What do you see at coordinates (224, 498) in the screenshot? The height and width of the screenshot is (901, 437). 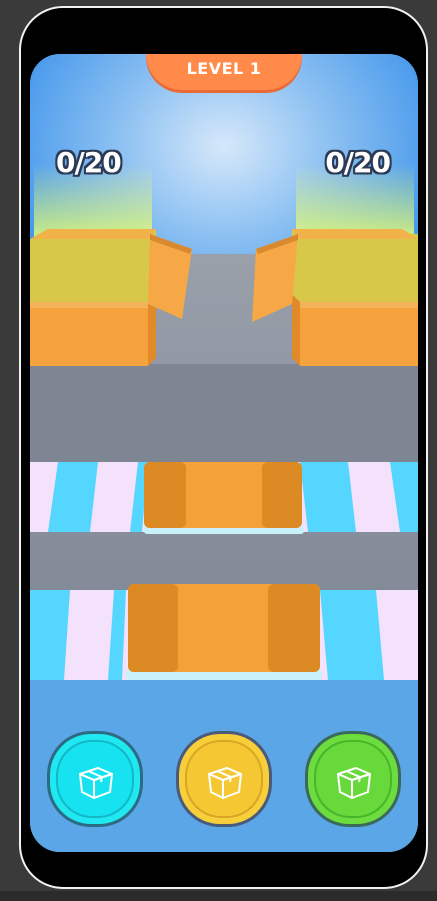 I see `upper-package` at bounding box center [224, 498].